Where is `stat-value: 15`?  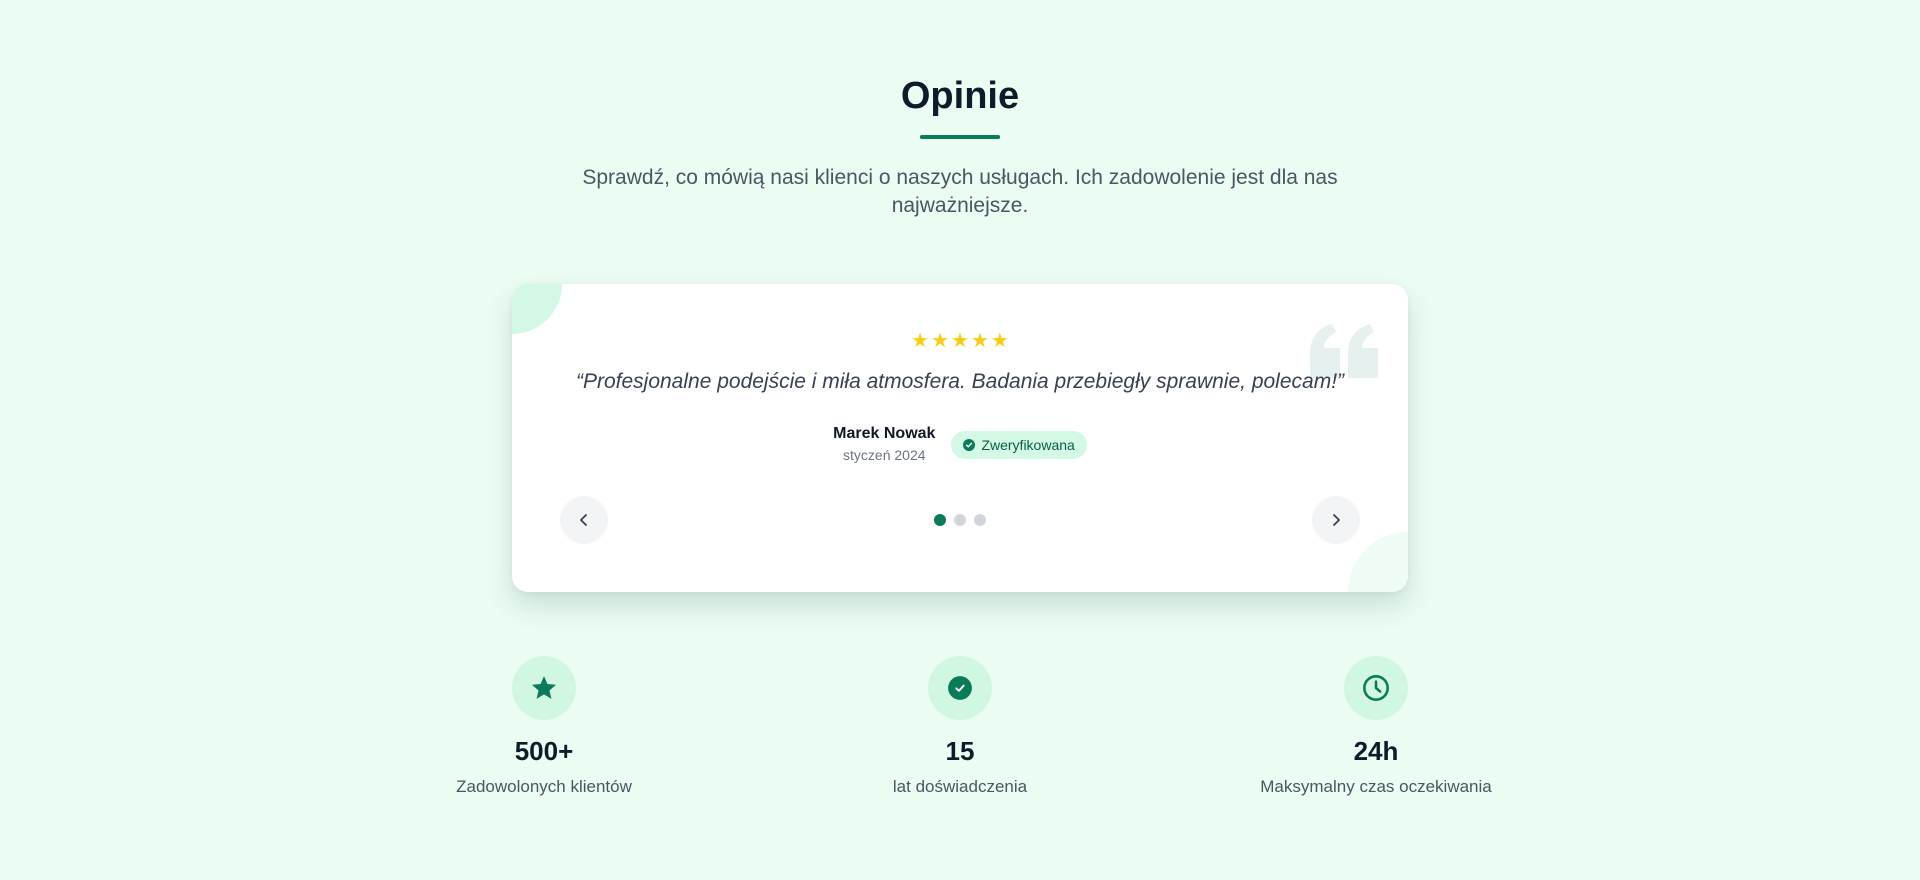 stat-value: 15 is located at coordinates (960, 751).